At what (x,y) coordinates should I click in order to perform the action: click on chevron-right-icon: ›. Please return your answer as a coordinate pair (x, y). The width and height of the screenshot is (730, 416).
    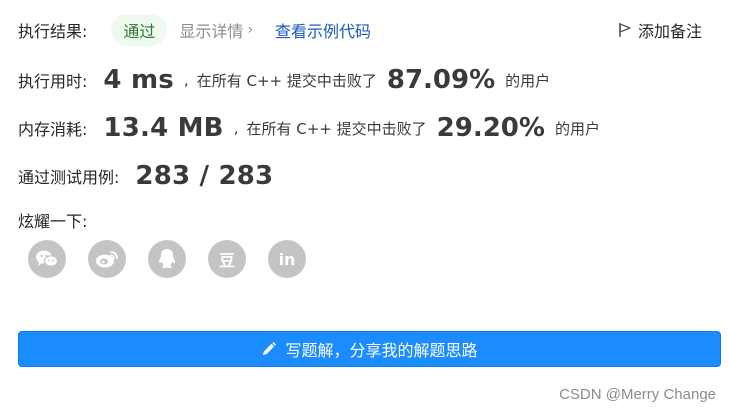
    Looking at the image, I should click on (250, 30).